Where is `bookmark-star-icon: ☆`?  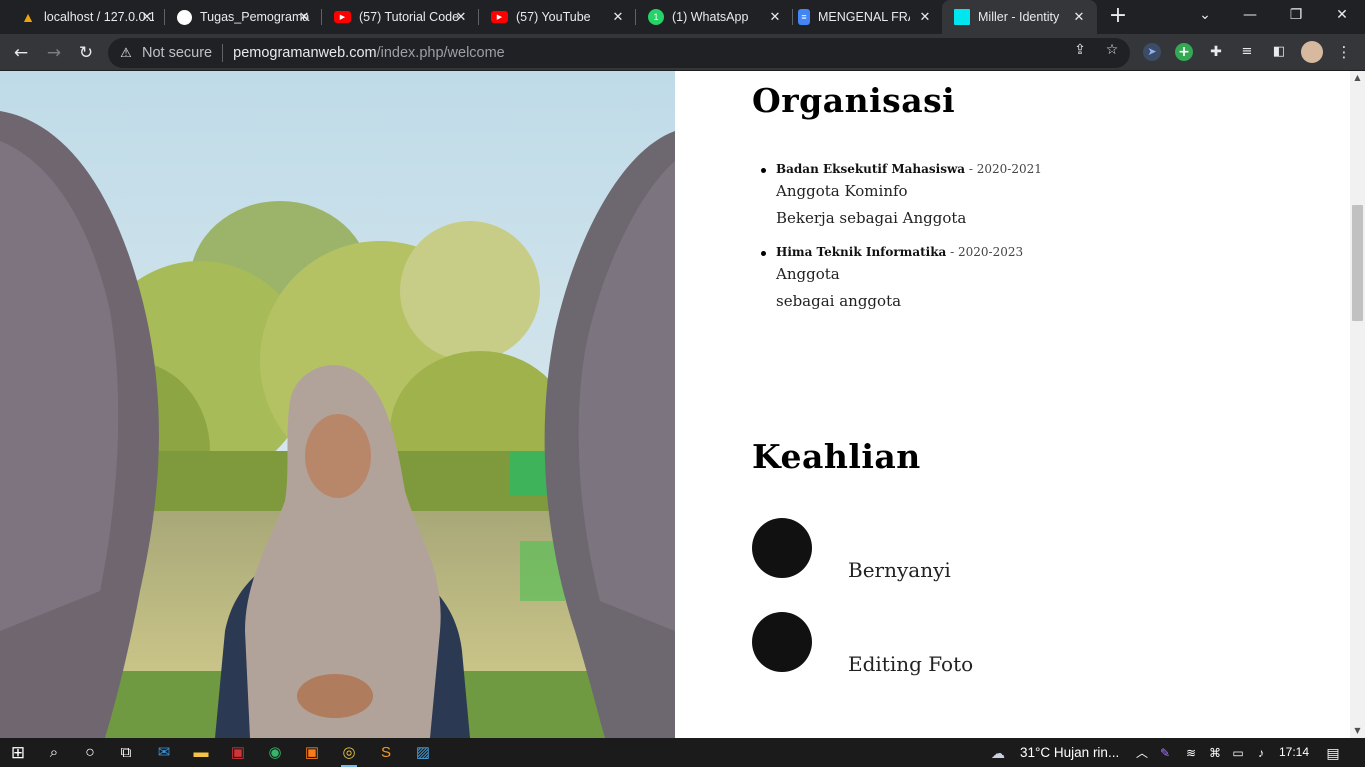 bookmark-star-icon: ☆ is located at coordinates (1112, 50).